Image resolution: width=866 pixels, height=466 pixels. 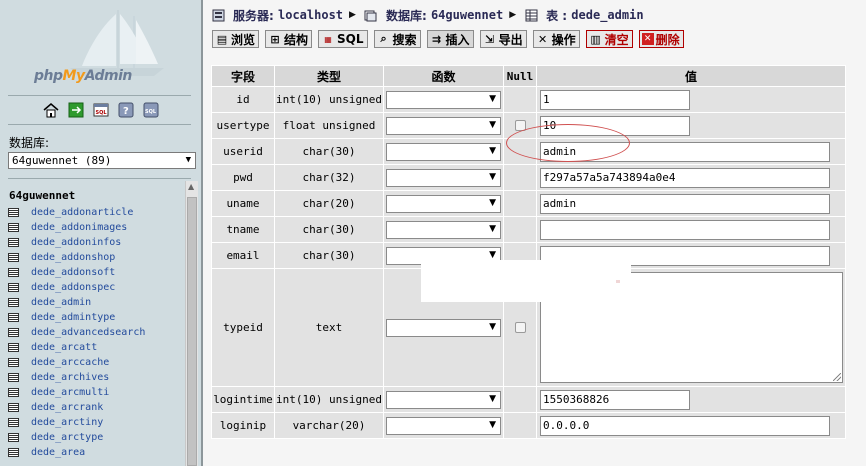 I want to click on tab-label: 浏览, so click(x=243, y=39).